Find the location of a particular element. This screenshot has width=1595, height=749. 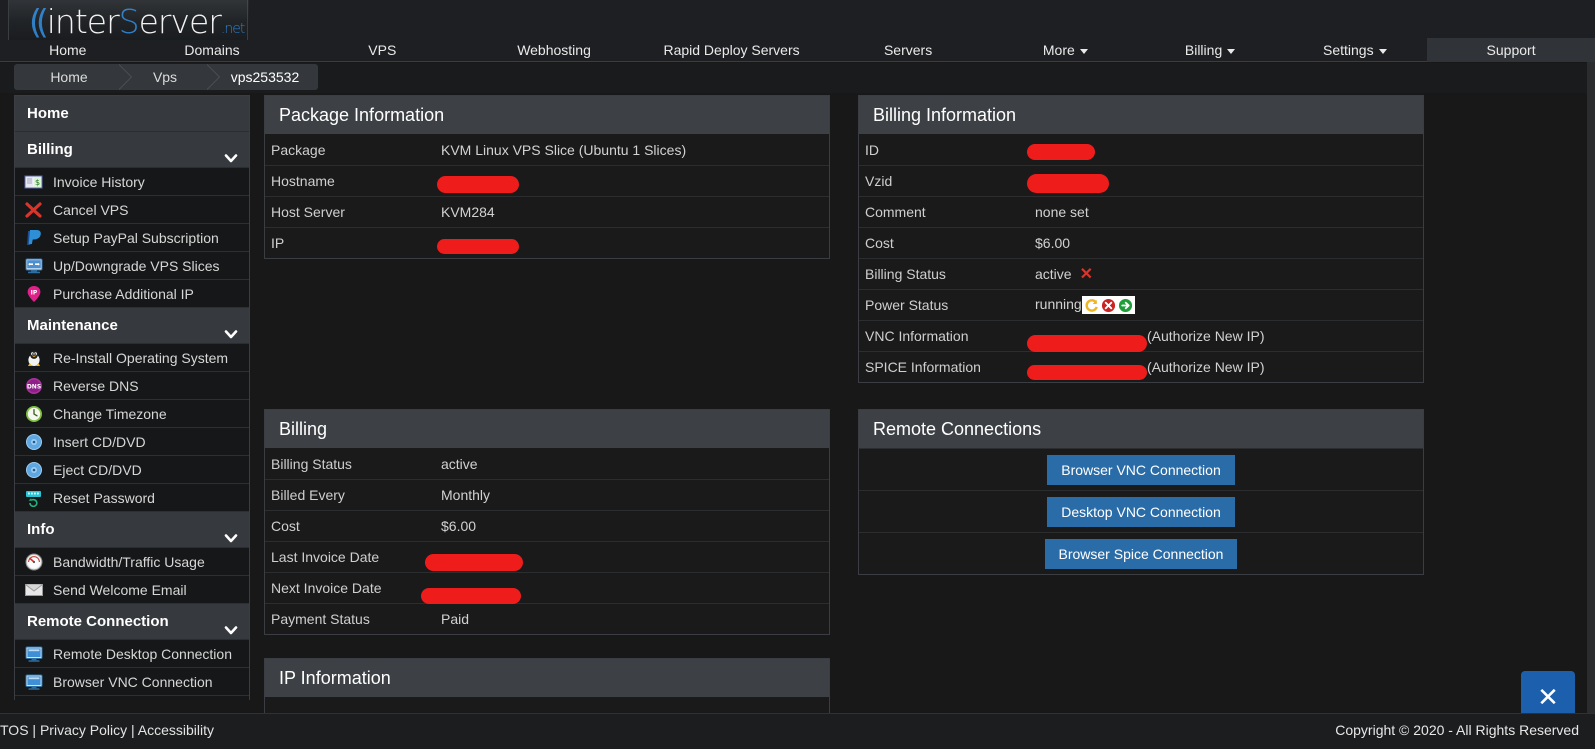

desktop-vnc-connection-button: Desktop VNC Connection is located at coordinates (1141, 511).